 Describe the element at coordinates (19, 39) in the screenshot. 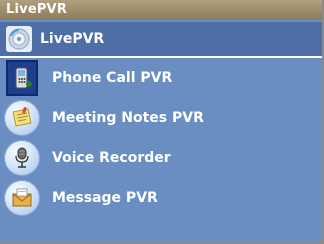

I see `livepvr-disc-icon` at that location.